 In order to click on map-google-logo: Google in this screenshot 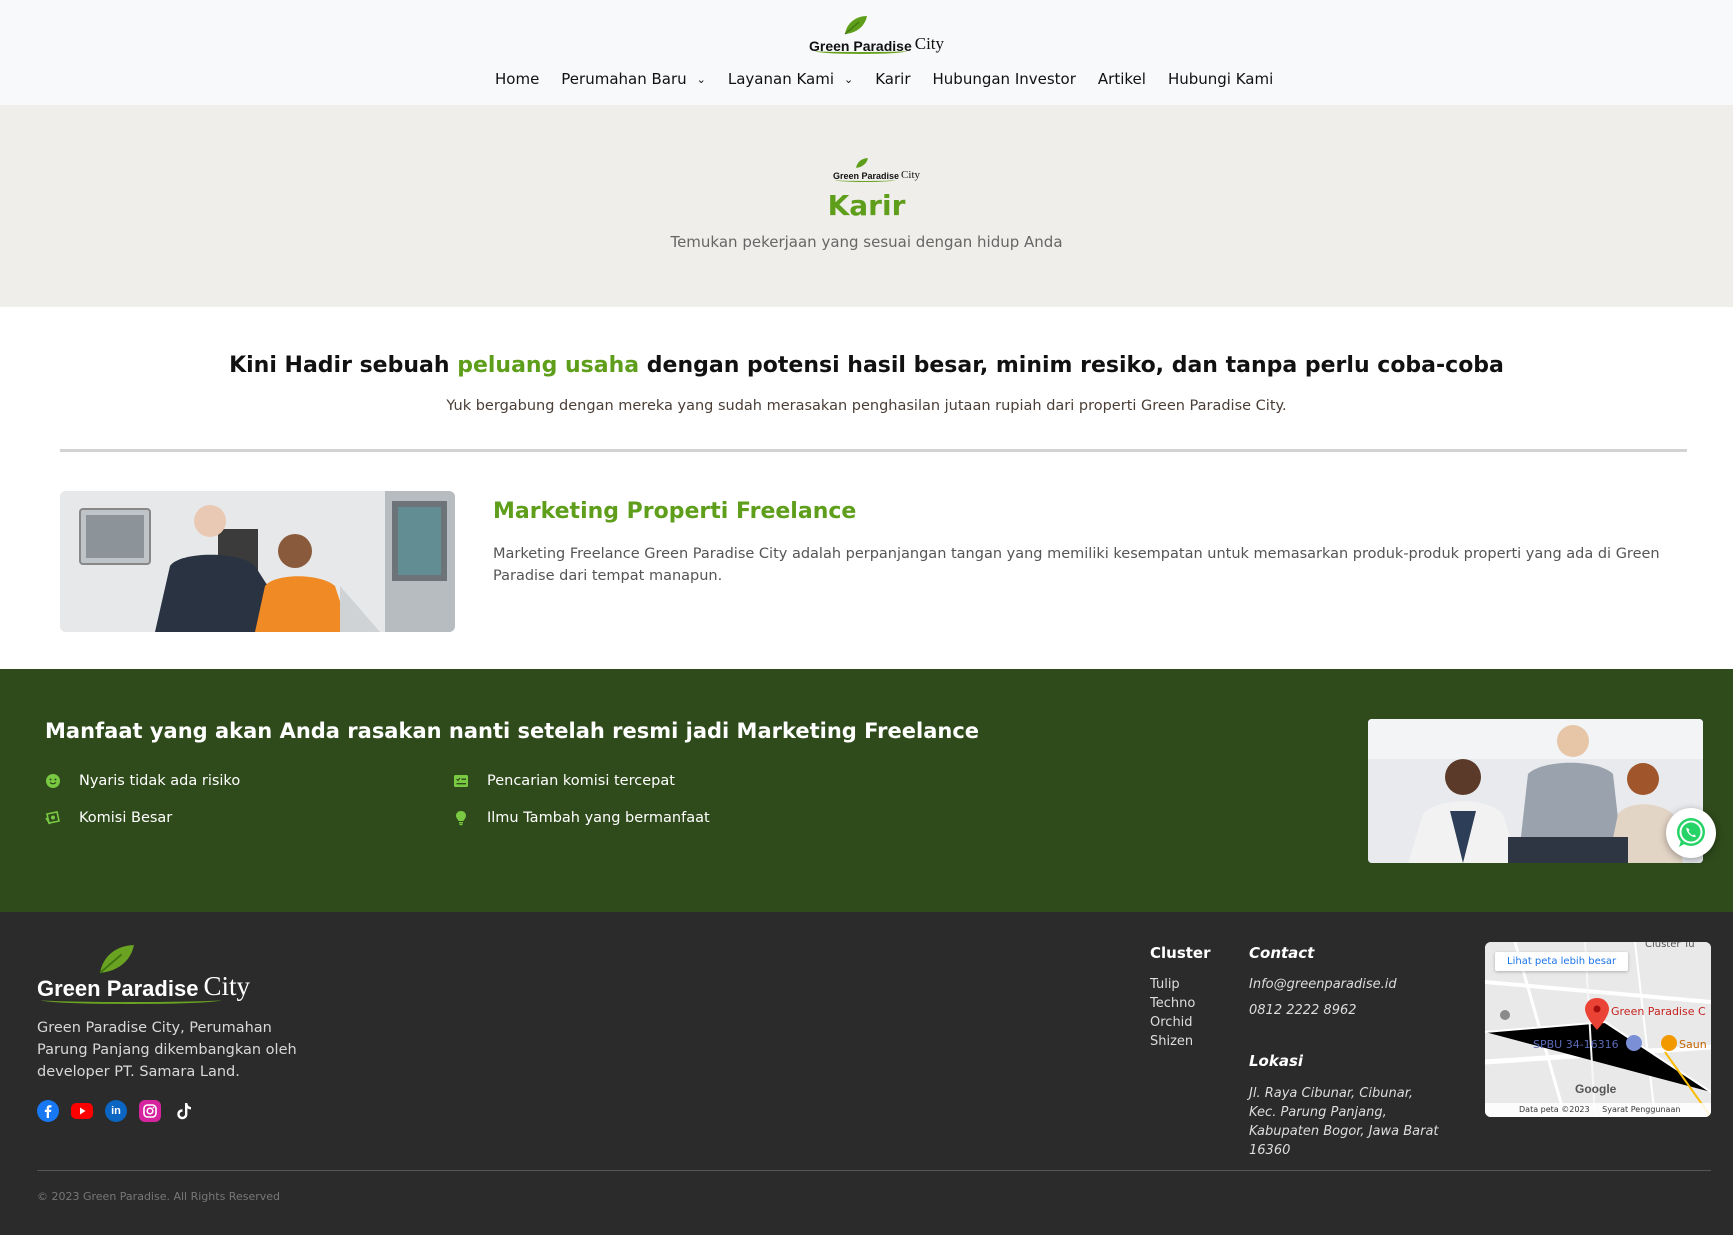, I will do `click(1596, 1089)`.